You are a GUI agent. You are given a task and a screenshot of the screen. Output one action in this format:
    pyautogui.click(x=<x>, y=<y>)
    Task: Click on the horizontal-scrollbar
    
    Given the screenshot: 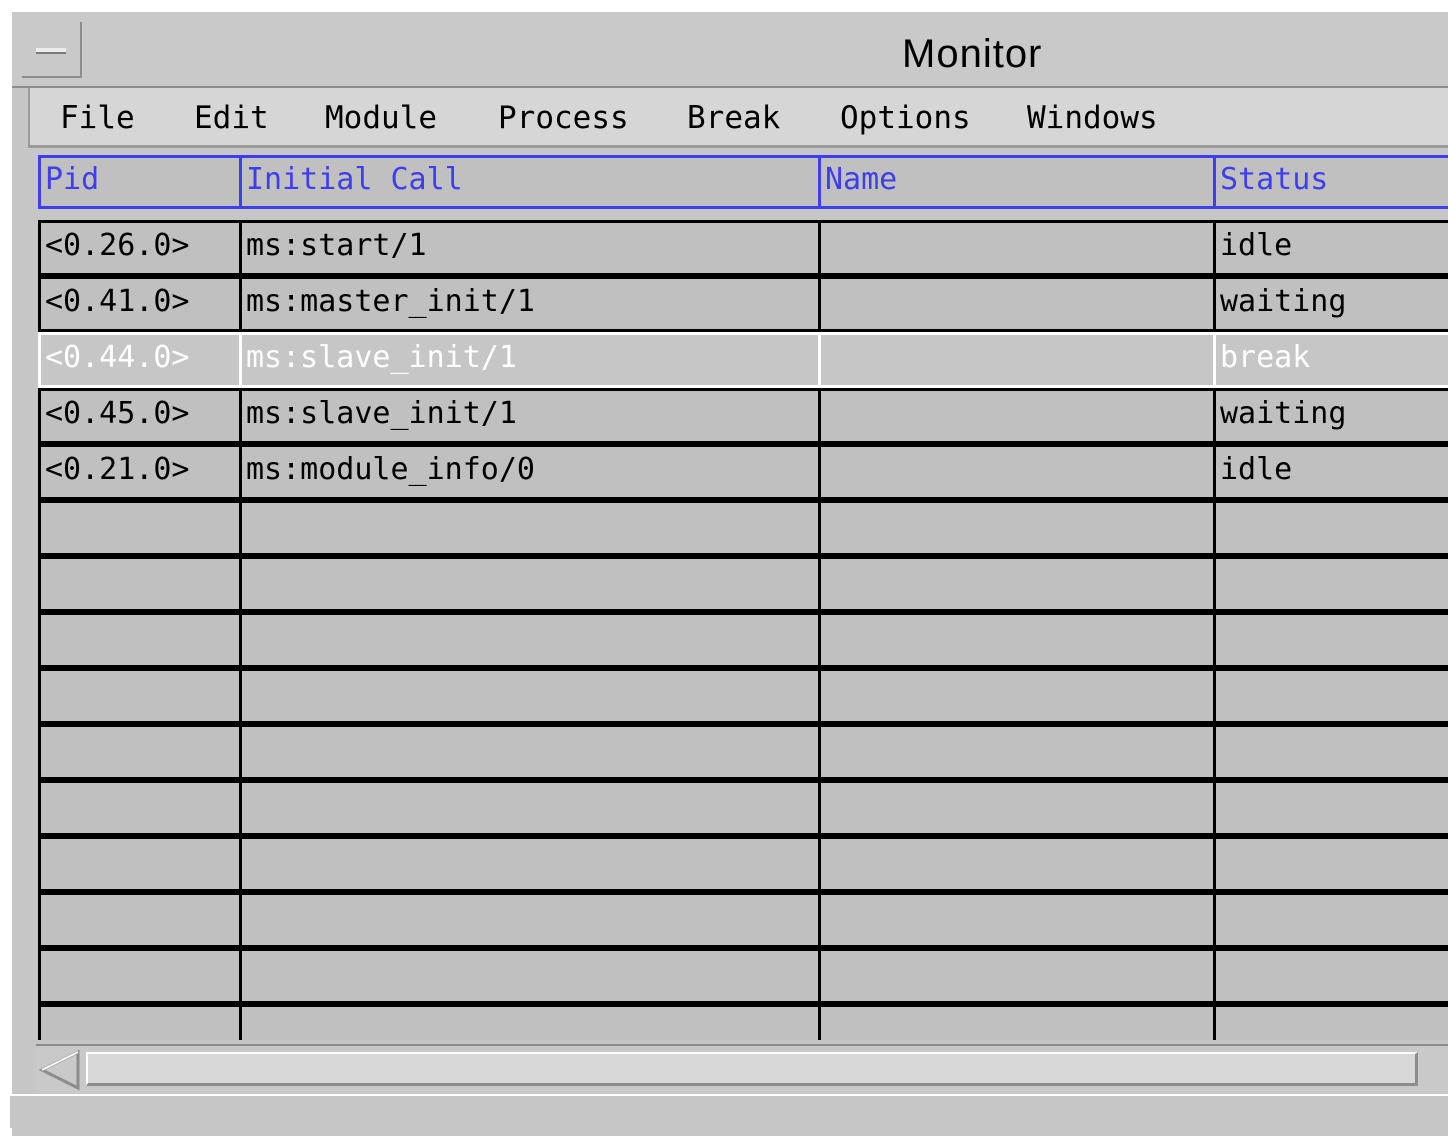 What is the action you would take?
    pyautogui.click(x=742, y=1069)
    